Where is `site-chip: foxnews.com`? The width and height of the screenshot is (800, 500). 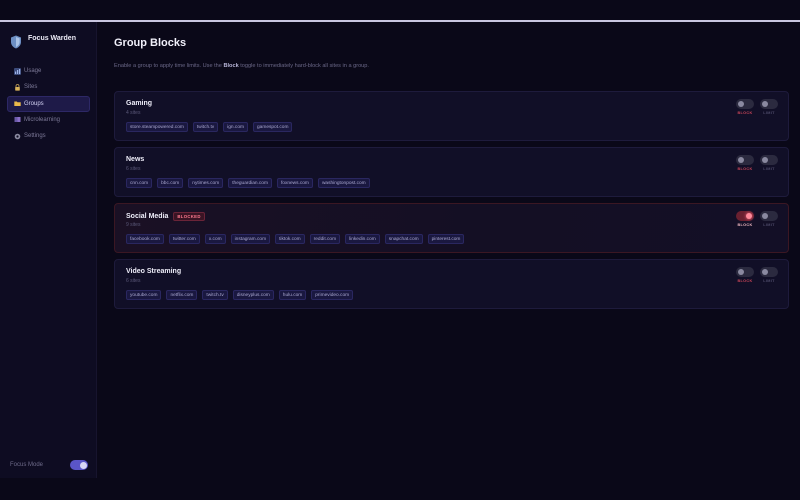 site-chip: foxnews.com is located at coordinates (294, 183).